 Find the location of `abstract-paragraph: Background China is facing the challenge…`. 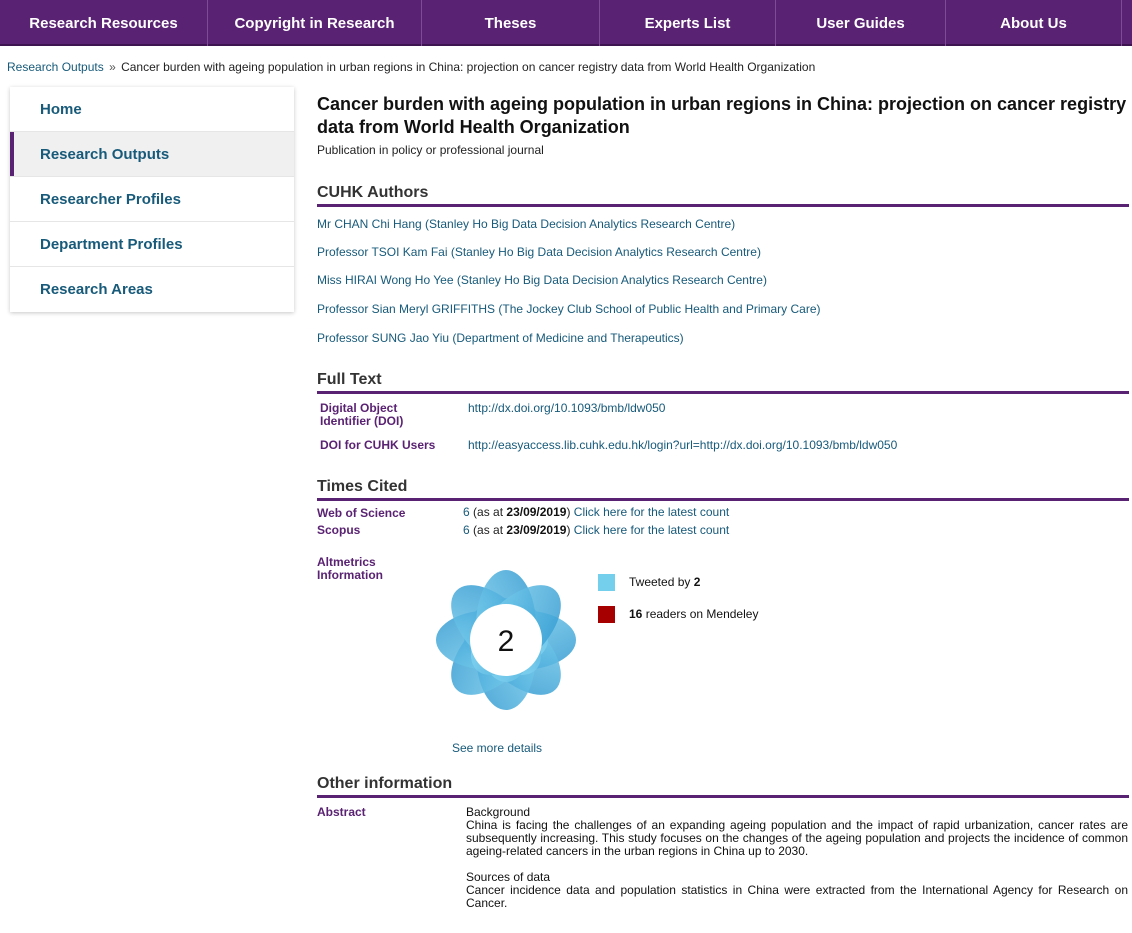

abstract-paragraph: Background China is facing the challenge… is located at coordinates (797, 832).